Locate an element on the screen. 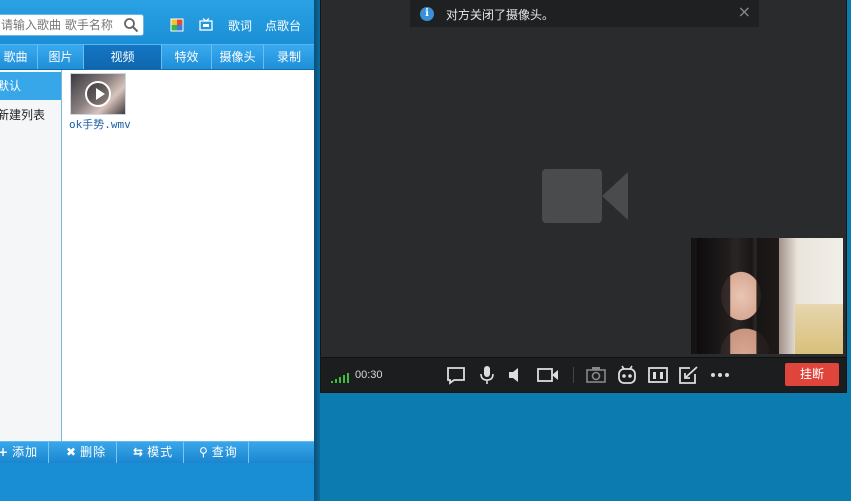  call-duration: 00:30 is located at coordinates (369, 375).